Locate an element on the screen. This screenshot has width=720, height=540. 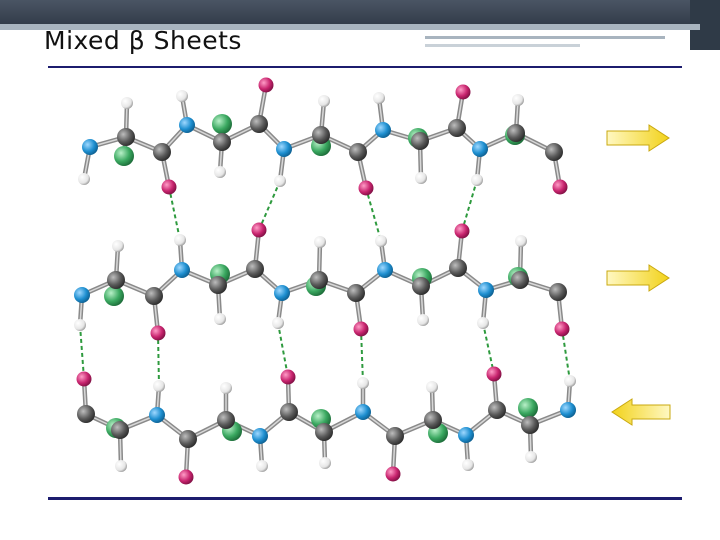
strand-direction-arrows is located at coordinates (638, 275).